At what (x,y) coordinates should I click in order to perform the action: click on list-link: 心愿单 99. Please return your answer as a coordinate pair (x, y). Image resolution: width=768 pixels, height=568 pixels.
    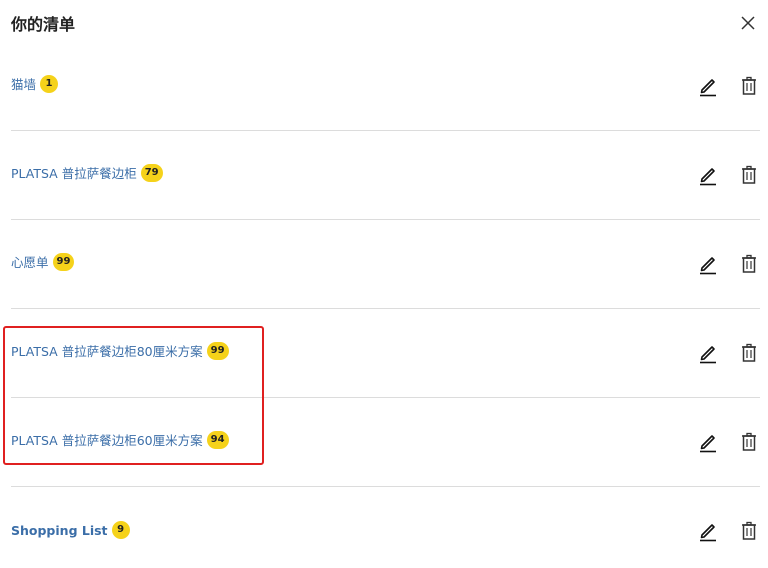
    Looking at the image, I should click on (43, 262).